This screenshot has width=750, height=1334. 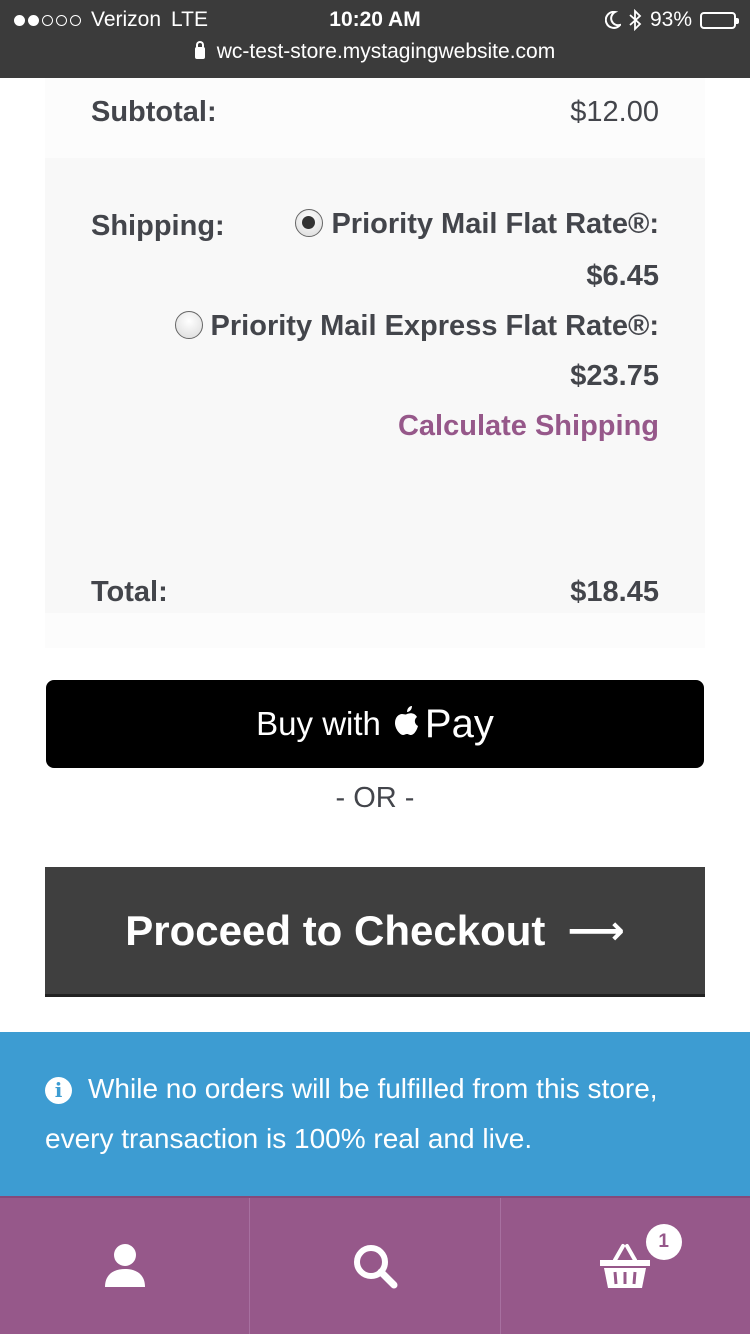 What do you see at coordinates (719, 20) in the screenshot?
I see `battery-icon` at bounding box center [719, 20].